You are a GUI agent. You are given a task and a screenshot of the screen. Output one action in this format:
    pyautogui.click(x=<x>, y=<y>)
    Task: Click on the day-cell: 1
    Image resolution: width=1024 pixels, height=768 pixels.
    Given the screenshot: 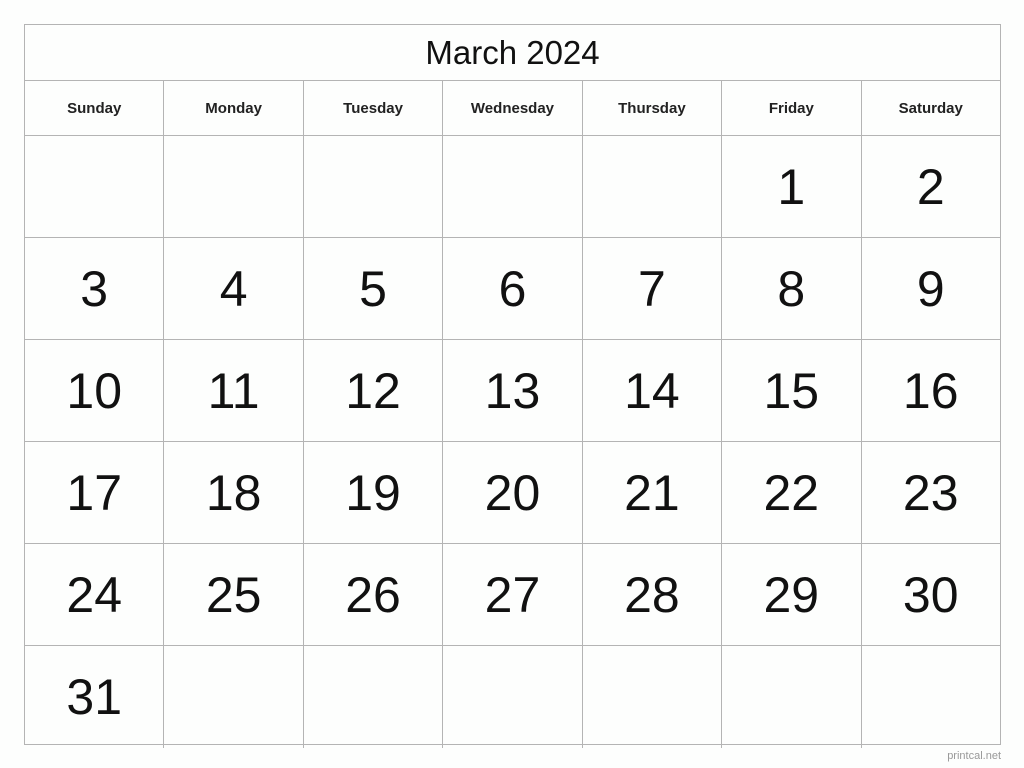 What is the action you would take?
    pyautogui.click(x=792, y=186)
    